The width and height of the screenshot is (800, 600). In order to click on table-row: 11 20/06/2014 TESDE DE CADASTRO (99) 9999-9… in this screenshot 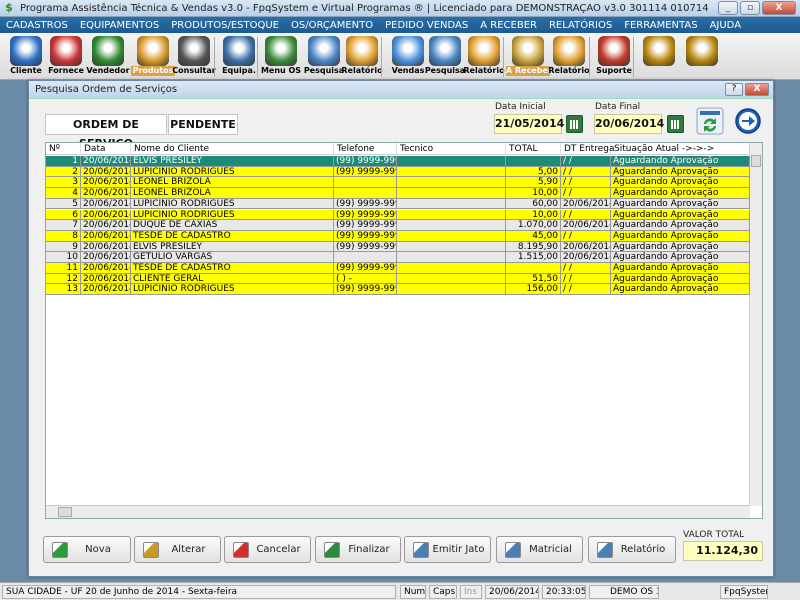, I will do `click(398, 268)`.